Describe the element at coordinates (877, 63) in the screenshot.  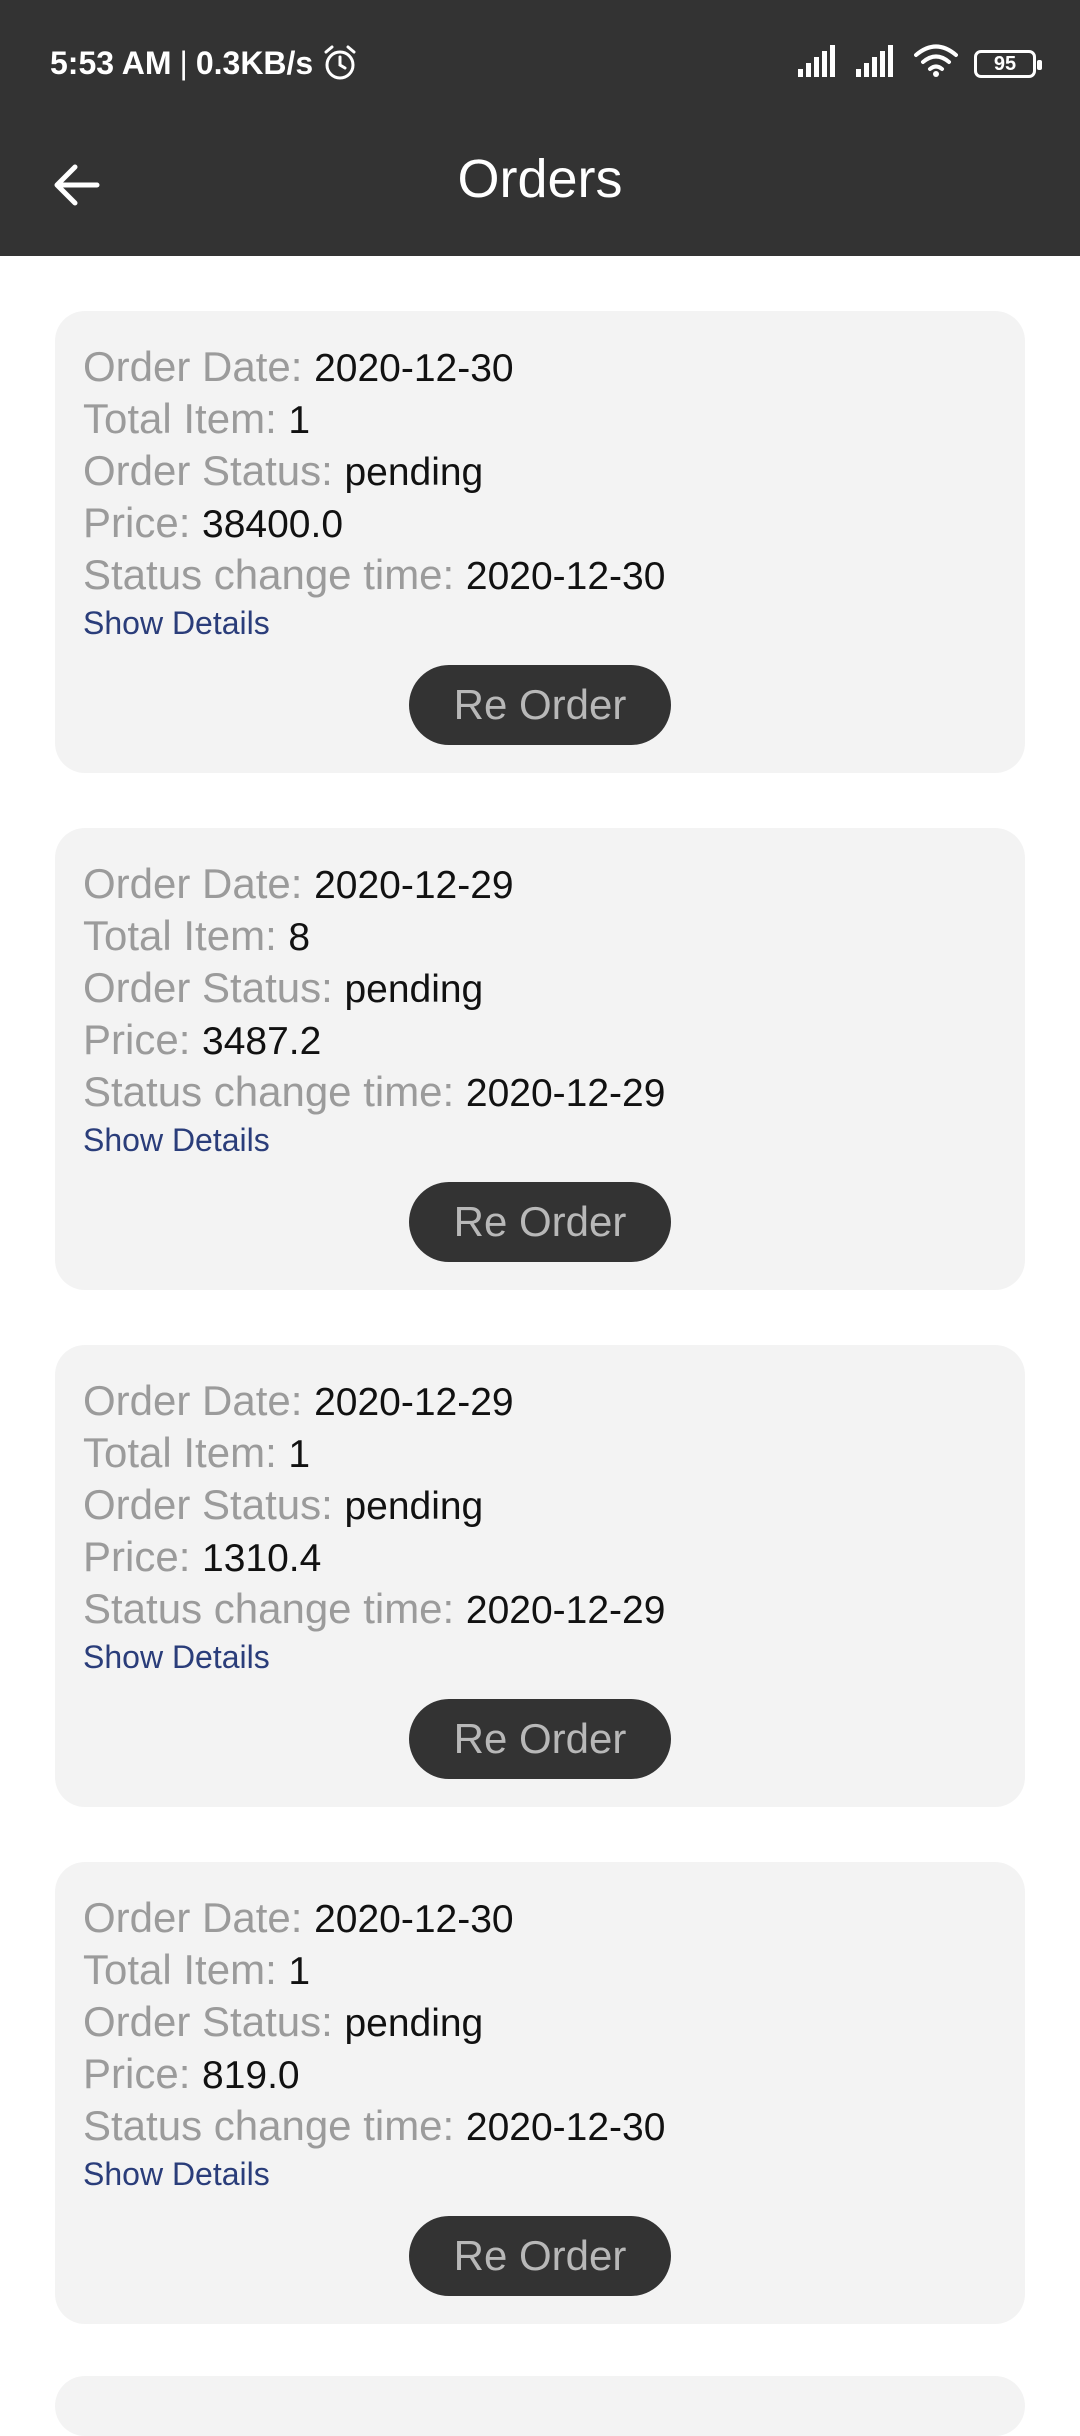
I see `cellular-signal-2-icon` at that location.